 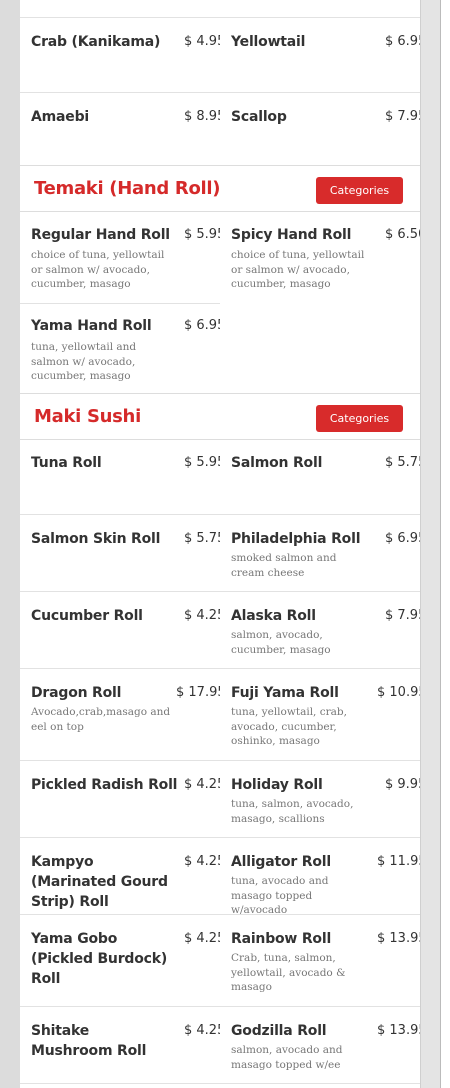 What do you see at coordinates (320, 477) in the screenshot?
I see `menu-item-salmon-roll: Salmon Roll $ 5.75` at bounding box center [320, 477].